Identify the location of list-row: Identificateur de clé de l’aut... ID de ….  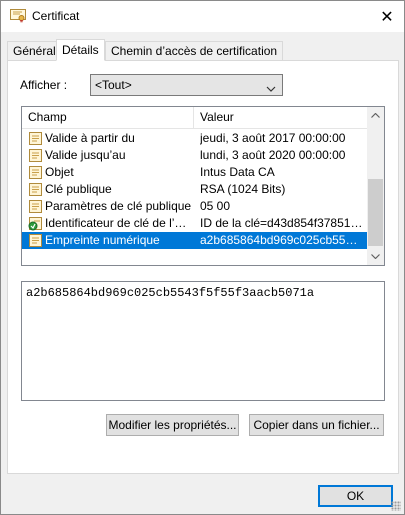
(194, 223).